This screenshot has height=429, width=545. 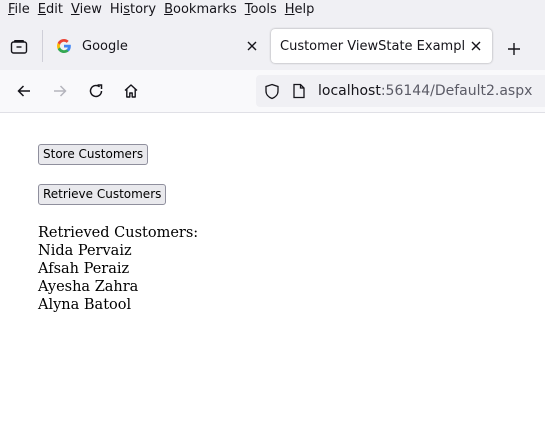 What do you see at coordinates (118, 233) in the screenshot?
I see `result-heading: Retrieved Customers:` at bounding box center [118, 233].